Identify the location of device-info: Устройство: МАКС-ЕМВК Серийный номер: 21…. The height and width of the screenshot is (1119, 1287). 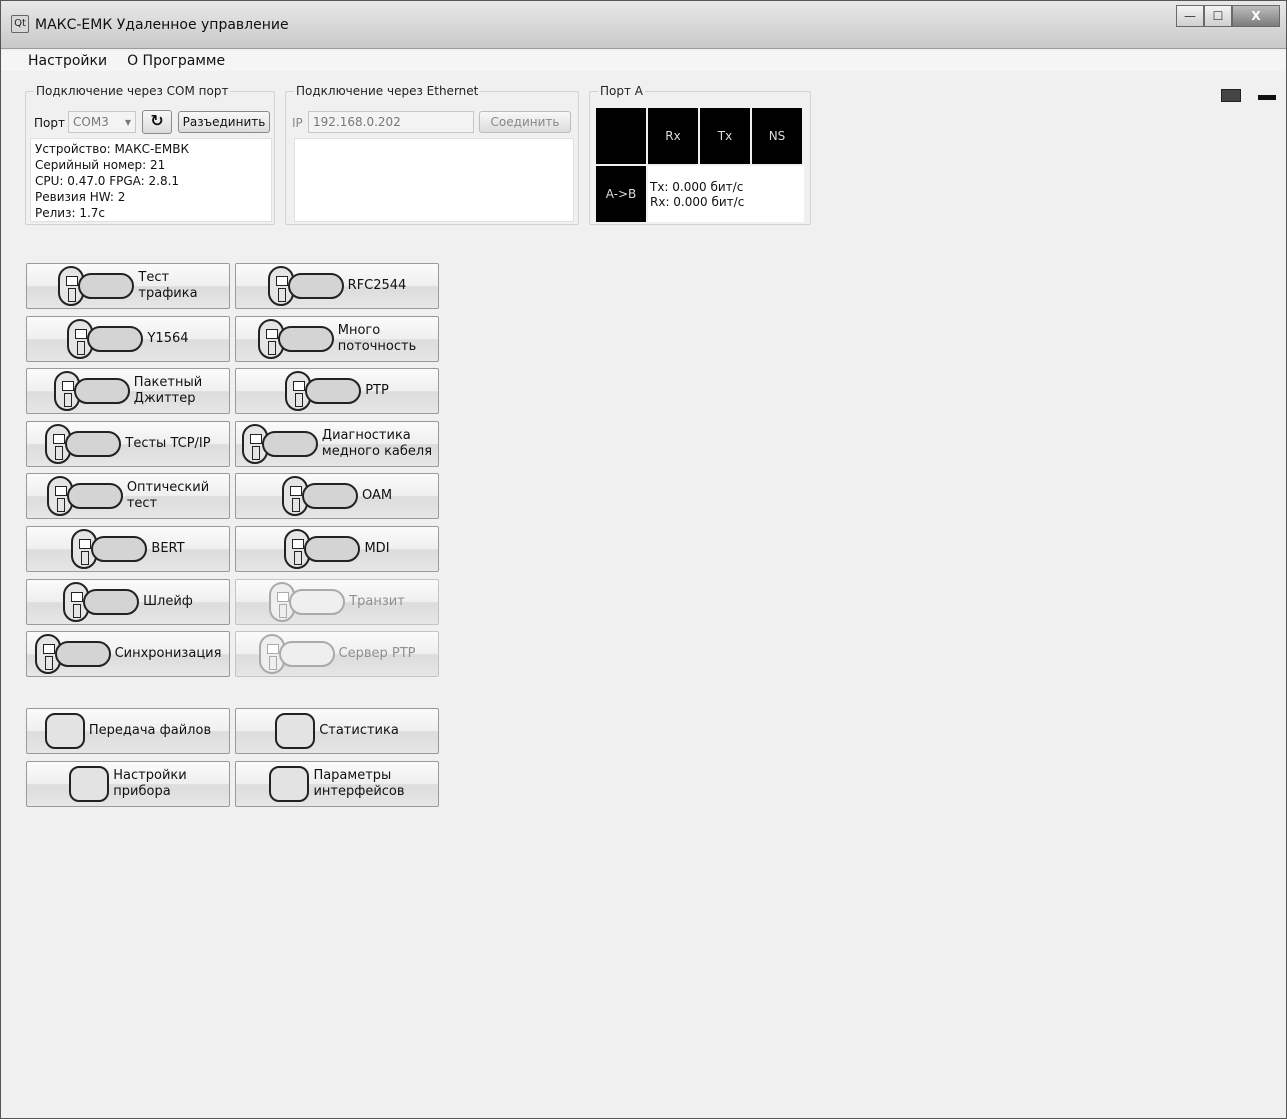
(151, 180).